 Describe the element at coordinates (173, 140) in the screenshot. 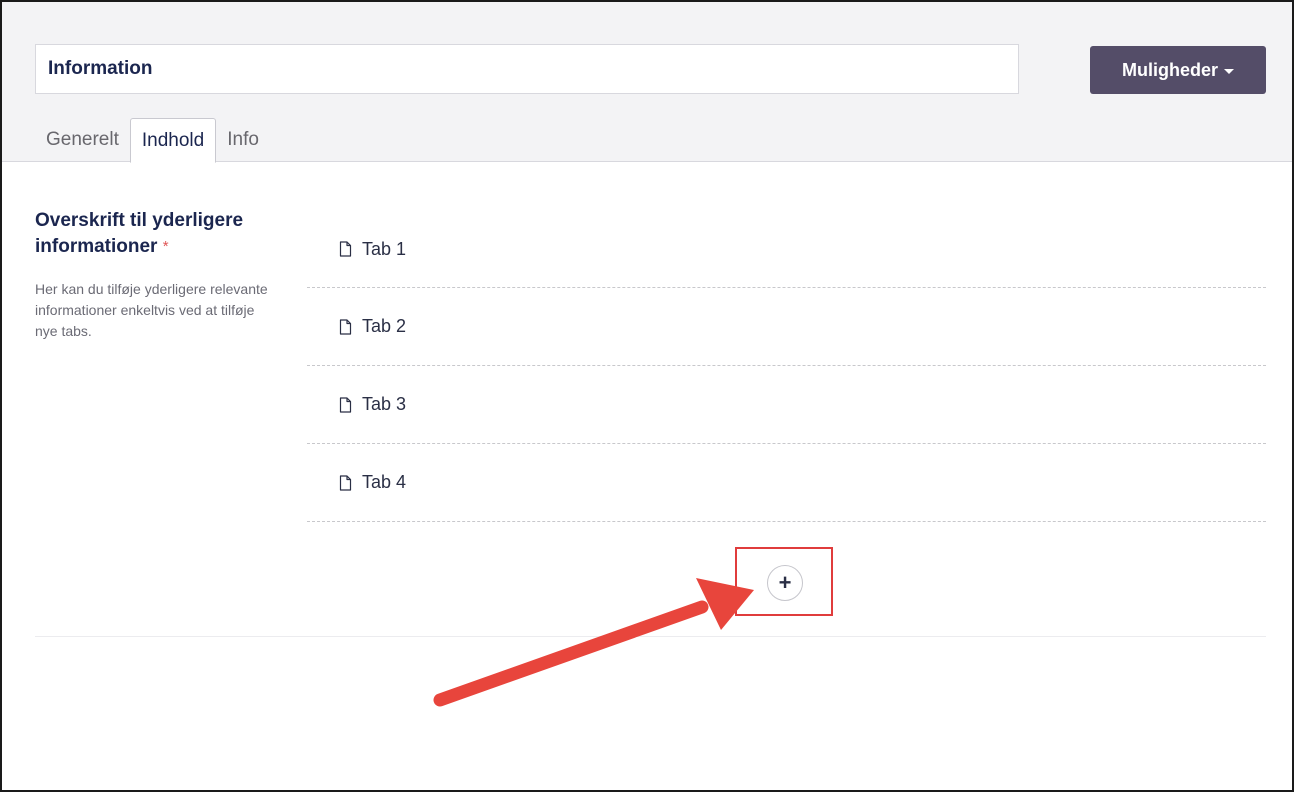

I see `tab-indhold: Indhold` at that location.